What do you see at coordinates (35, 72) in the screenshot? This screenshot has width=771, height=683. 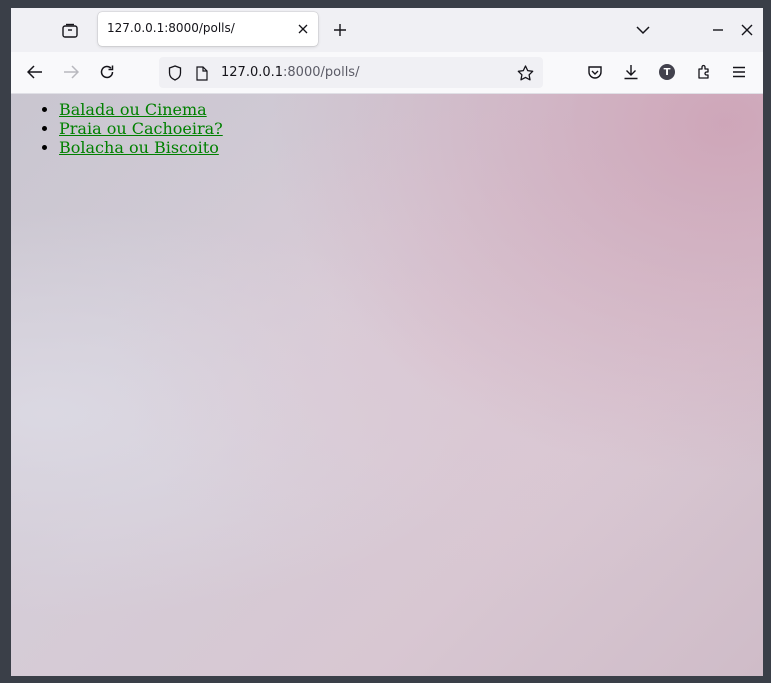 I see `back-arrow-icon` at bounding box center [35, 72].